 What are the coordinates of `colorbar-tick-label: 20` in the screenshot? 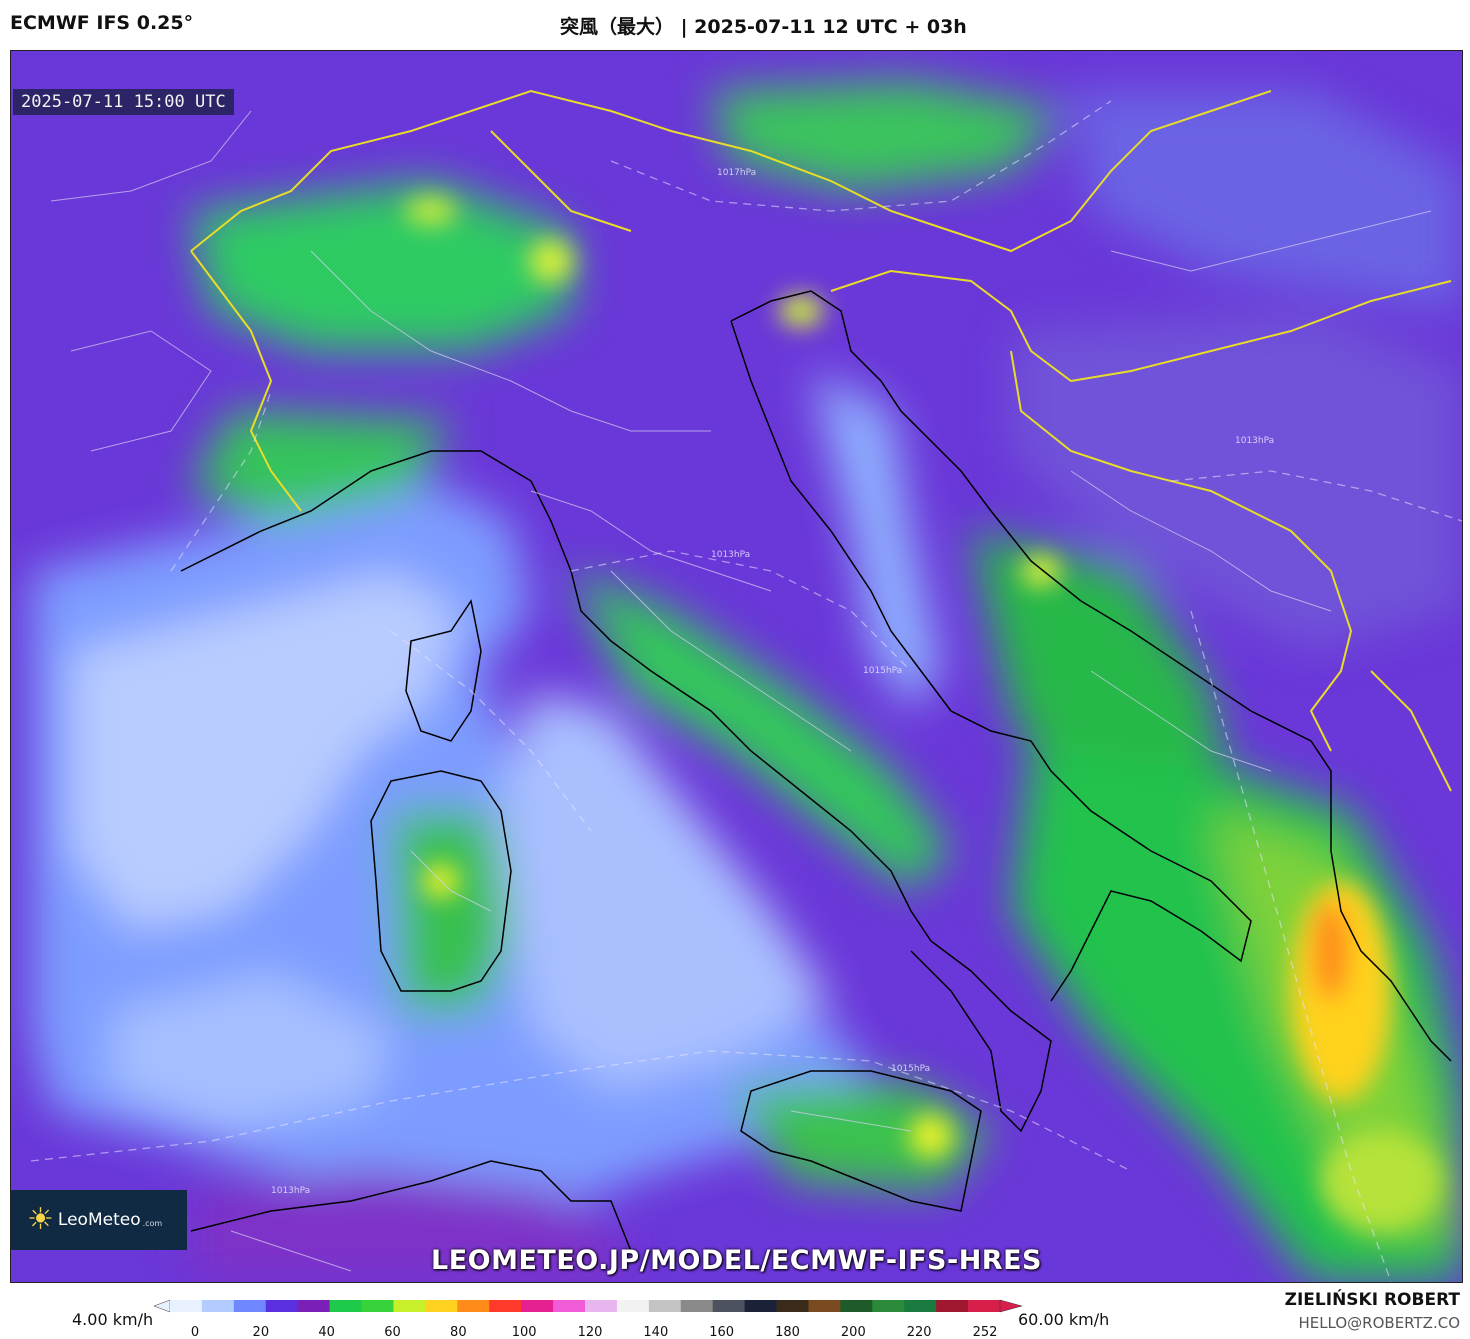 It's located at (261, 1332).